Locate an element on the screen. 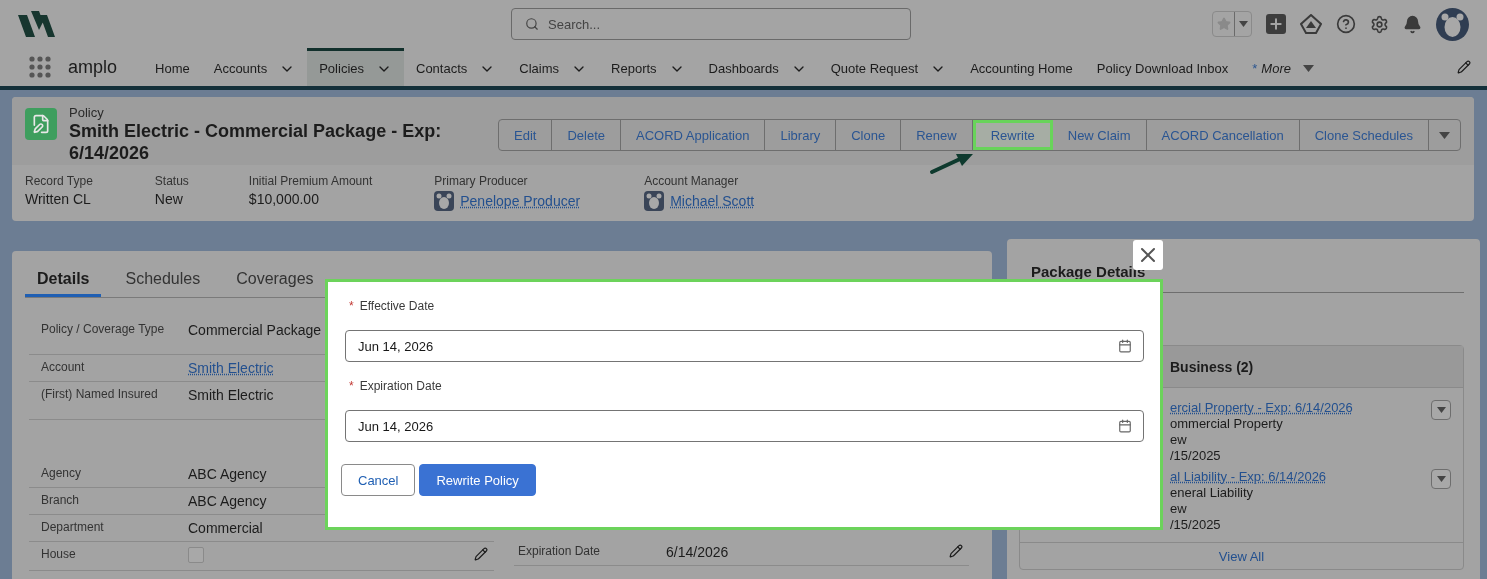  settings-icon is located at coordinates (1379, 24).